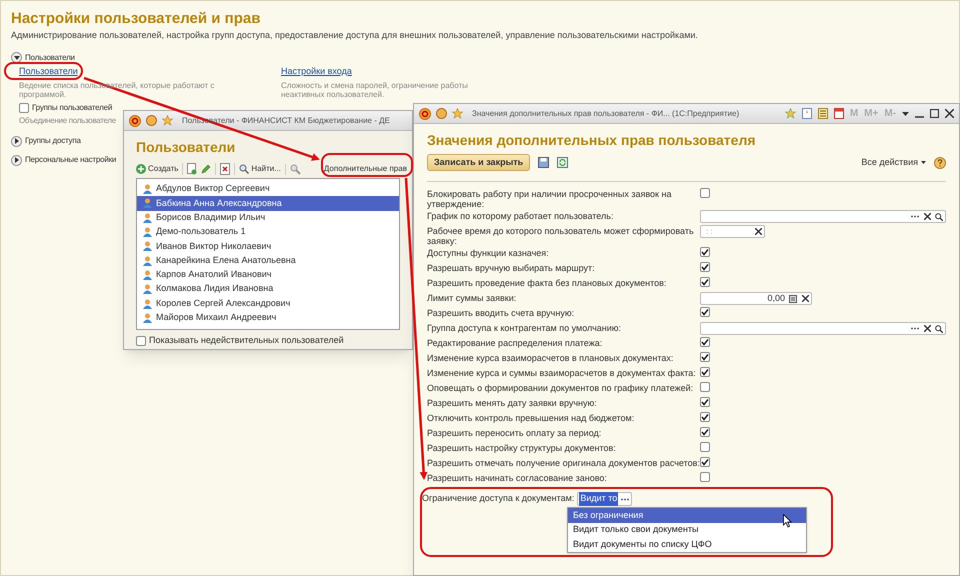 The image size is (960, 576). Describe the element at coordinates (517, 477) in the screenshot. I see `field-label: Разрешить начинать согласование заново:` at that location.